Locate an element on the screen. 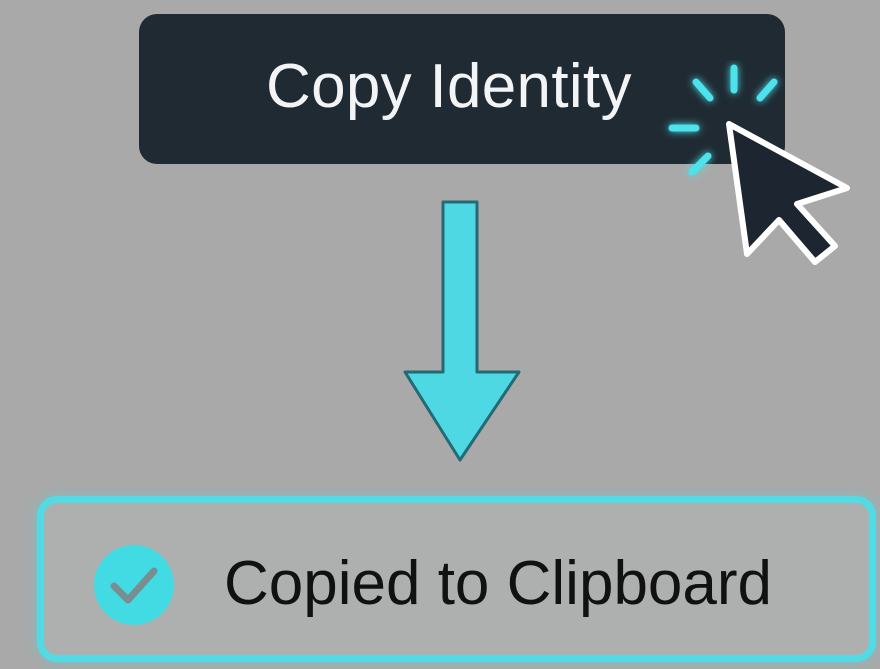 The height and width of the screenshot is (669, 880). mouse-pointer-icon is located at coordinates (788, 193).